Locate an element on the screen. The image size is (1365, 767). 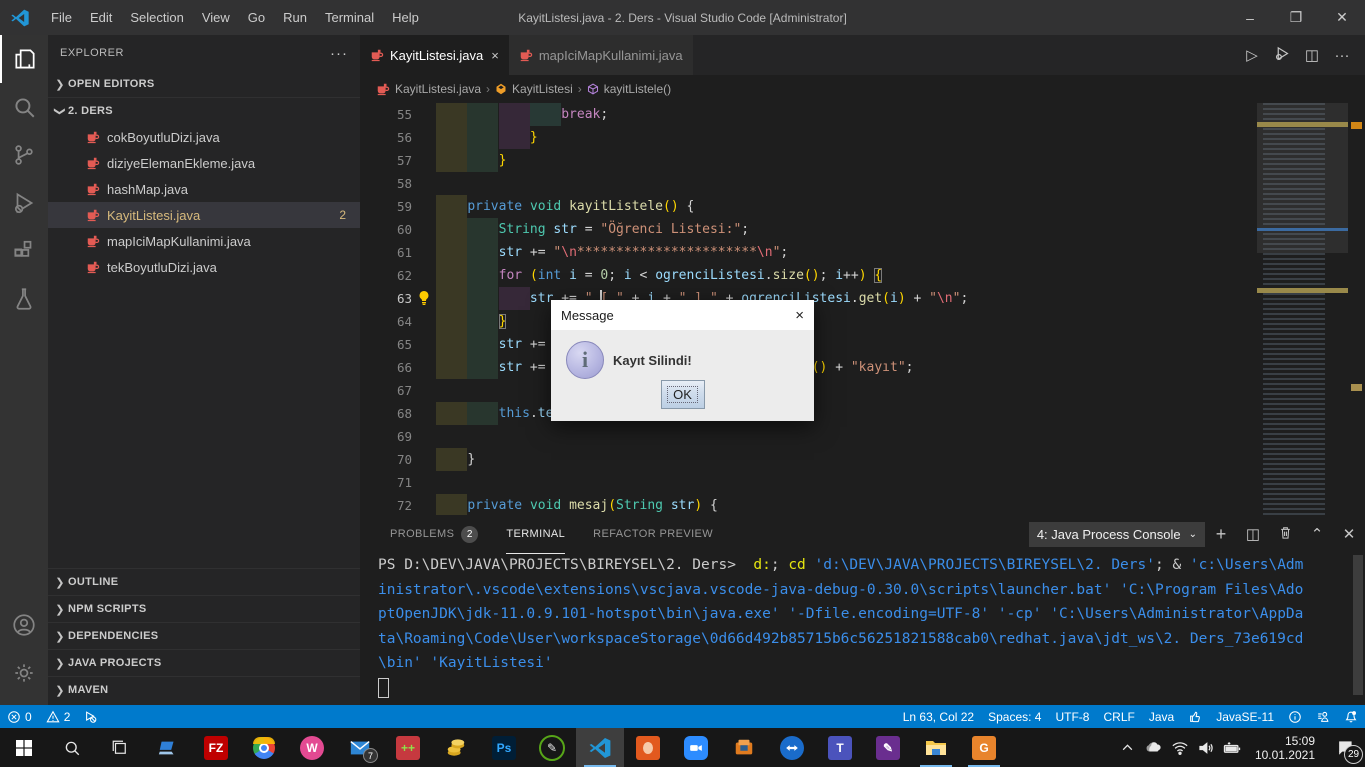
wifi-icon is located at coordinates (1180, 747).